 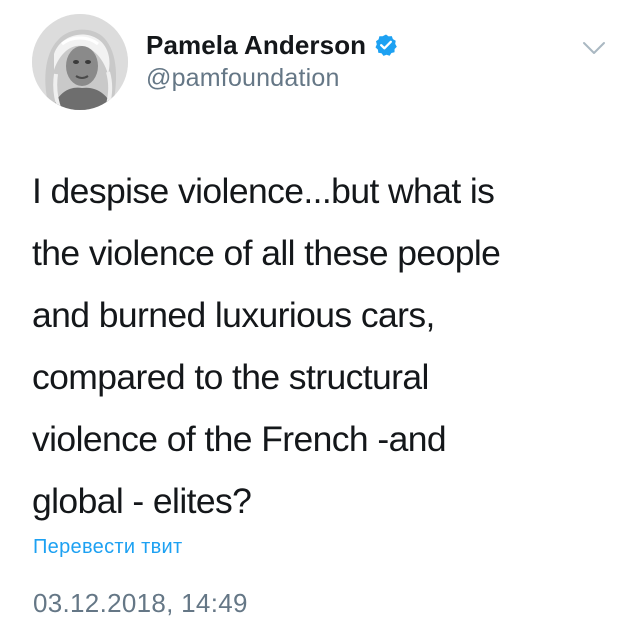 What do you see at coordinates (594, 48) in the screenshot?
I see `chevron-down-icon` at bounding box center [594, 48].